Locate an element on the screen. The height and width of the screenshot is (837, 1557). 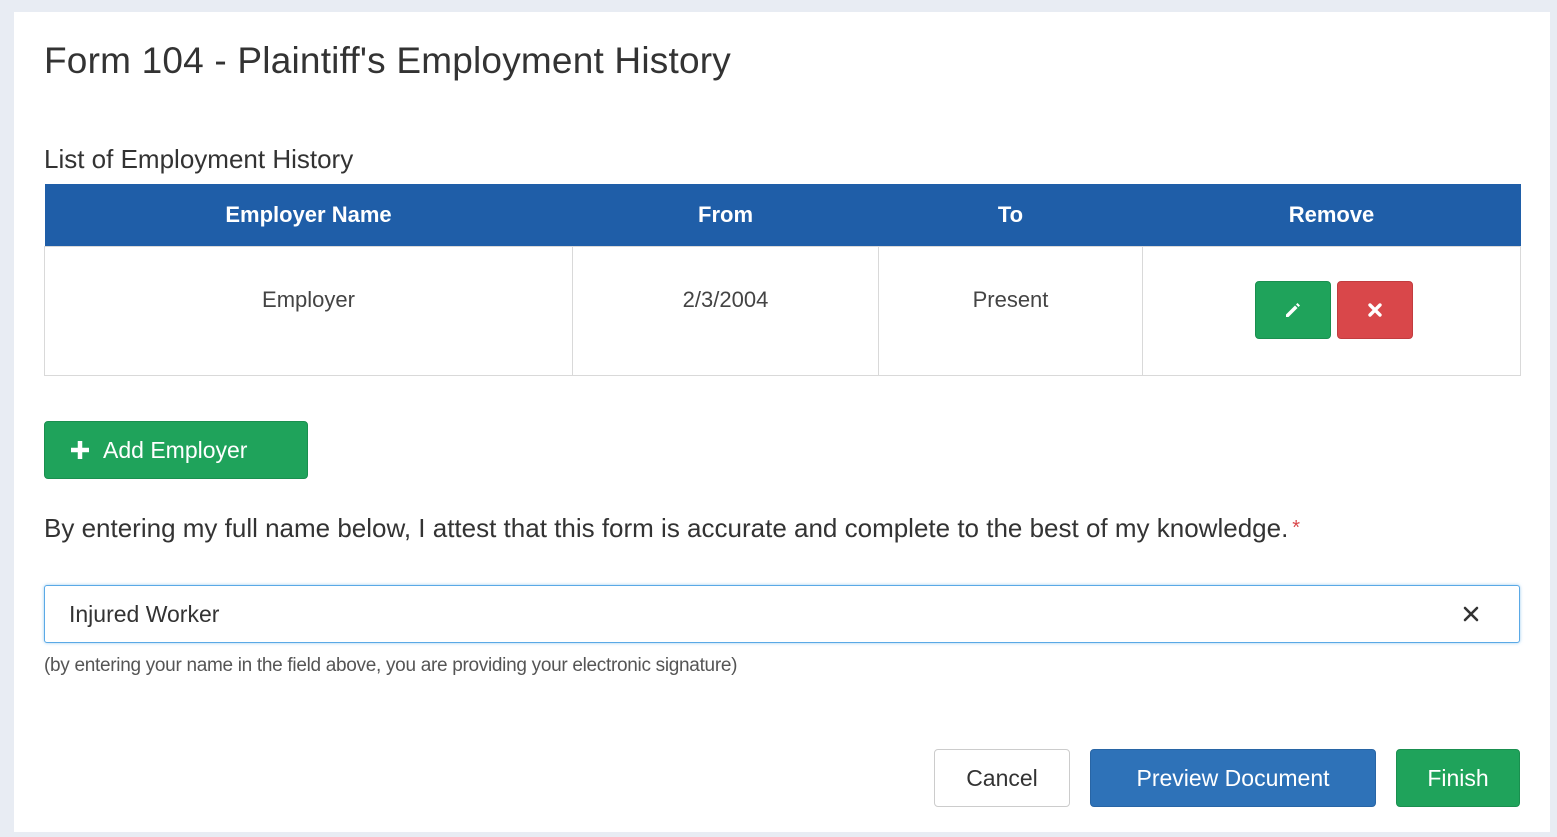
to-date-value: Present is located at coordinates (1010, 299).